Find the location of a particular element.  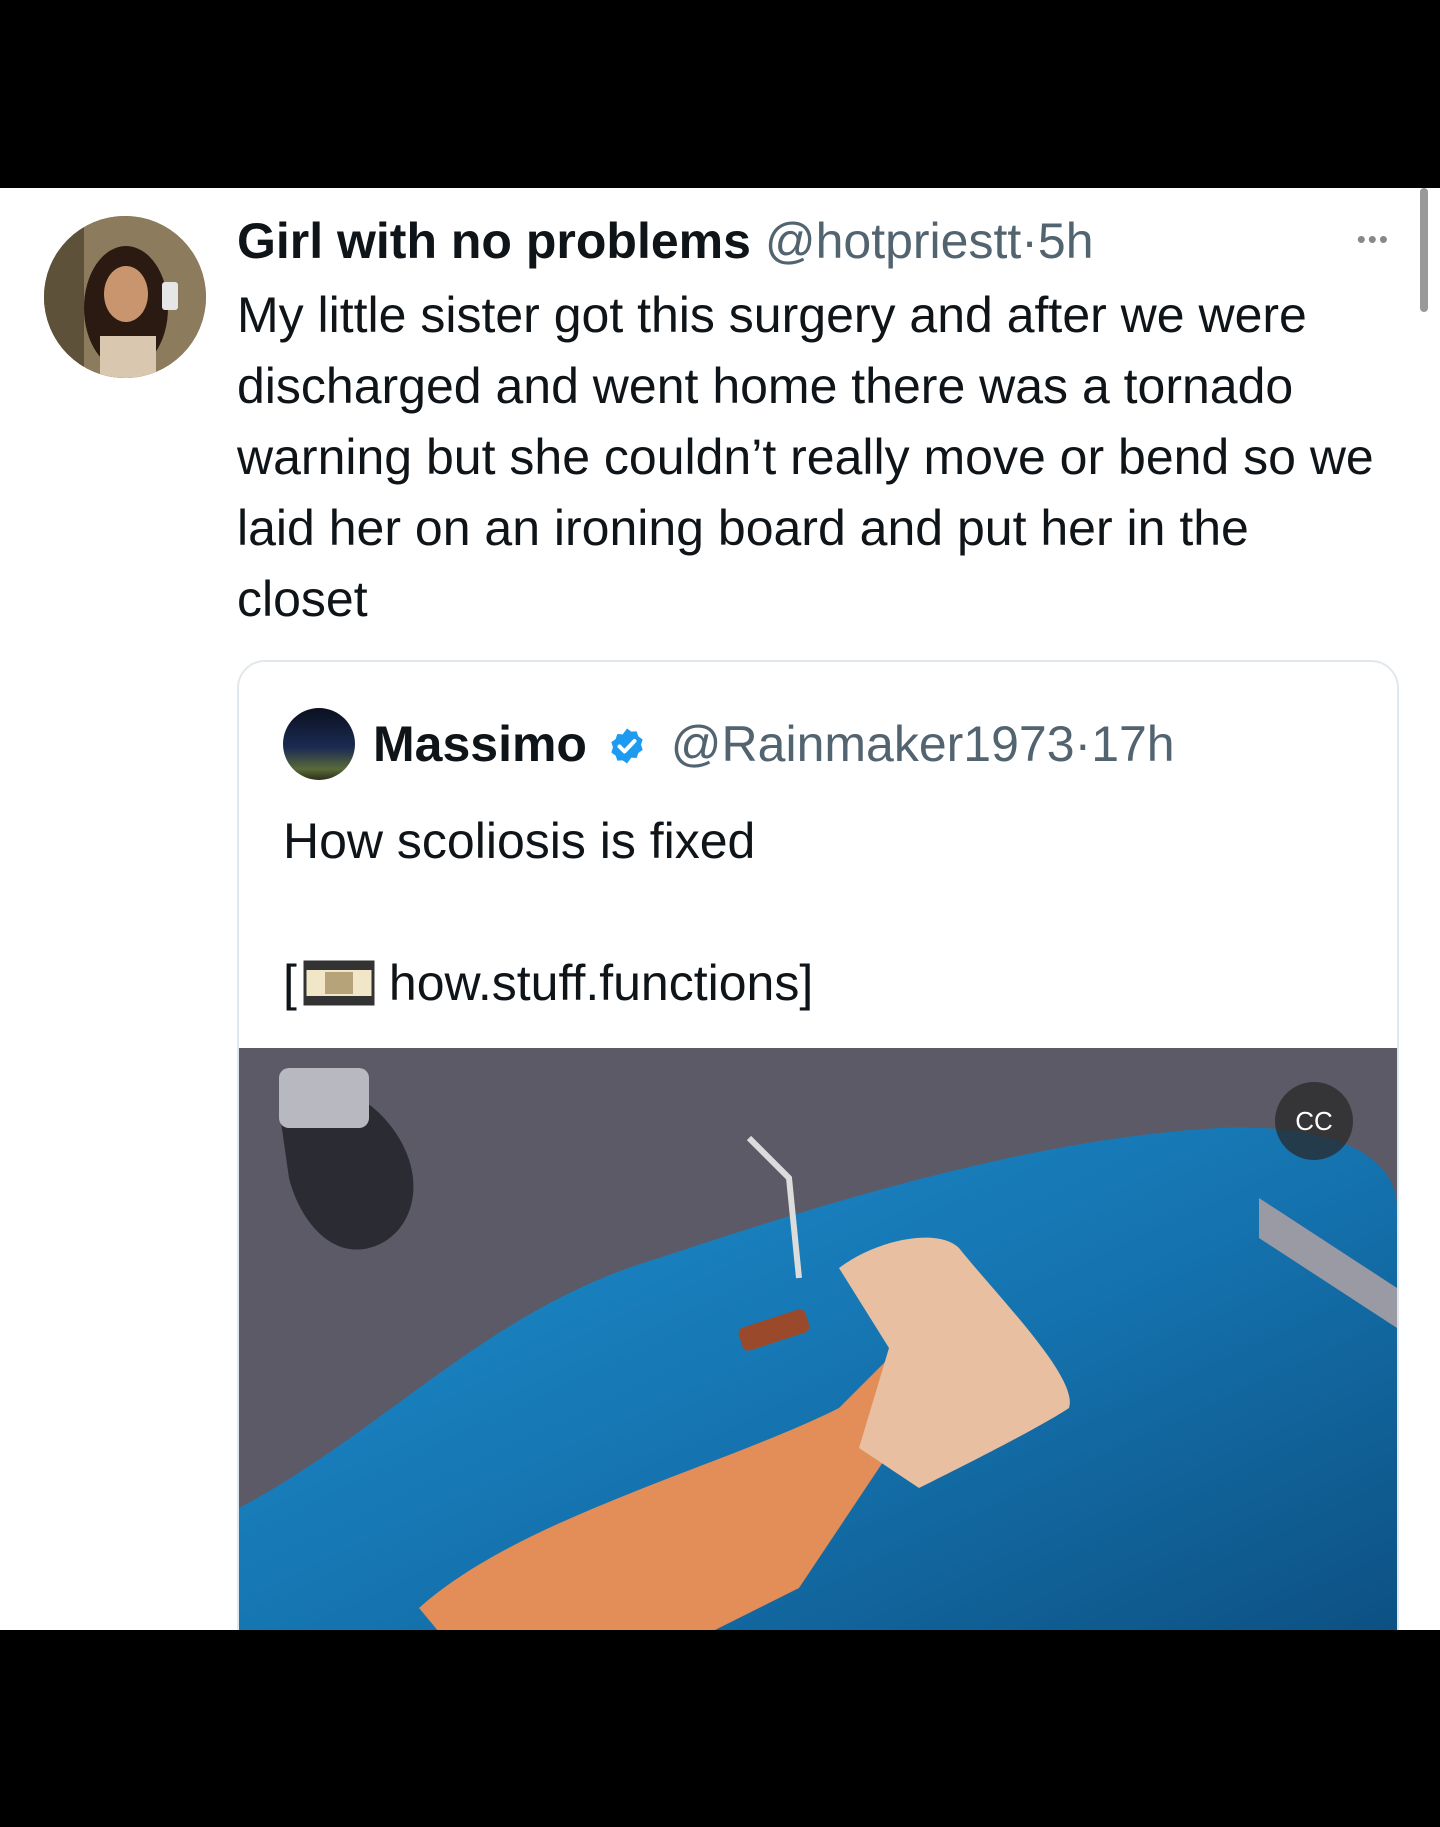

quoted-author-handle: @Rainmaker1973 is located at coordinates (873, 744).